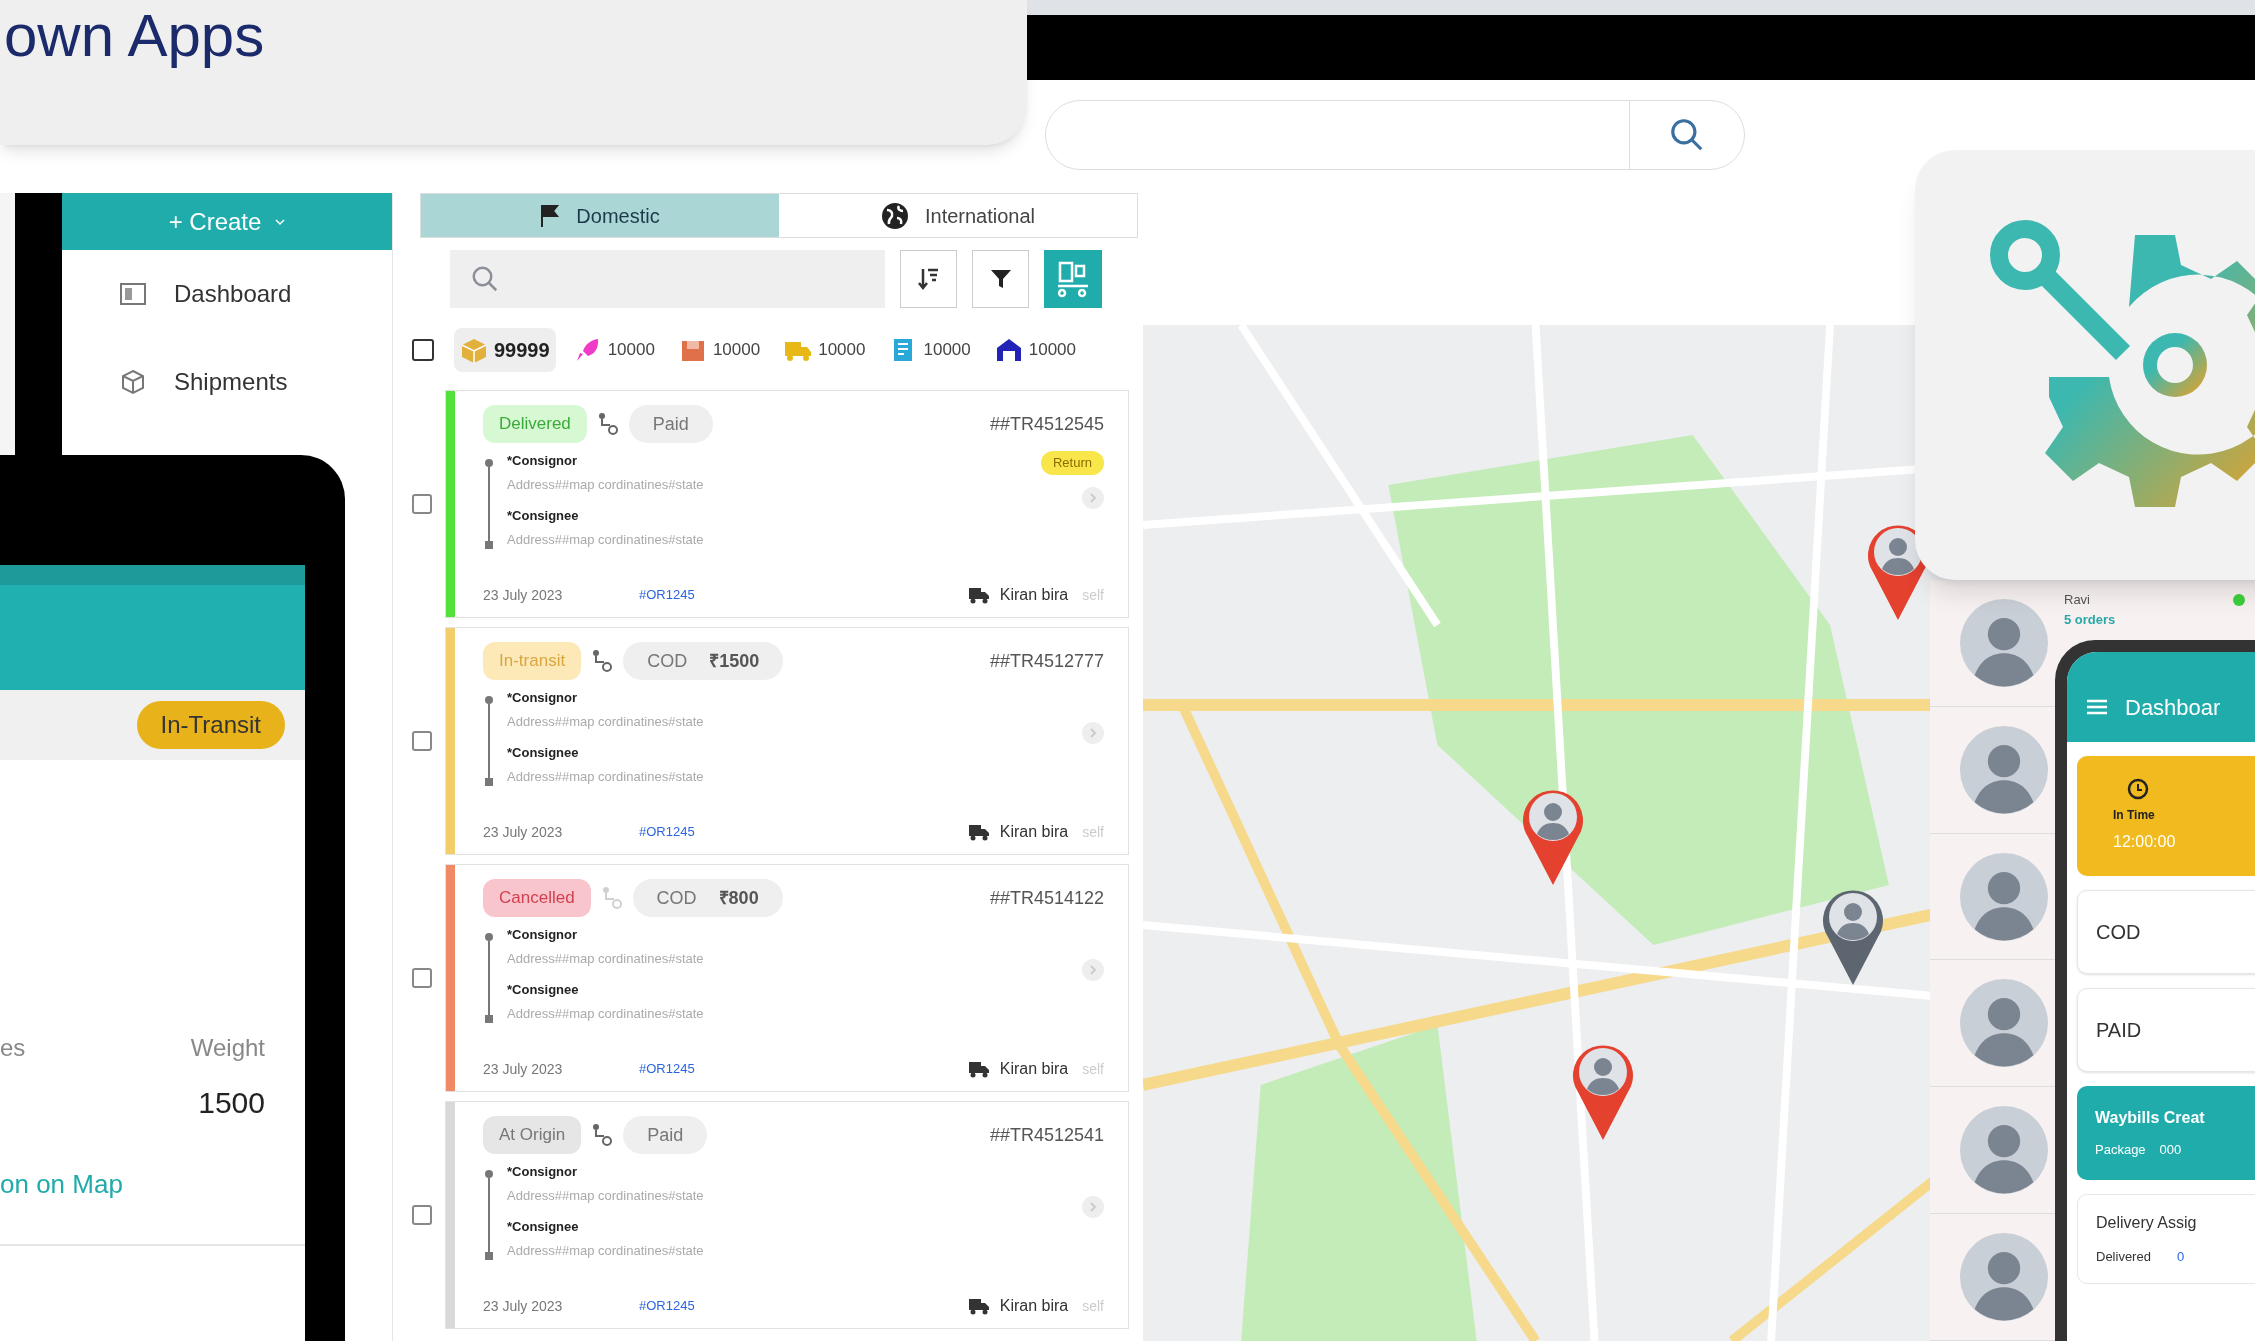 This screenshot has height=1341, width=2255. What do you see at coordinates (532, 1135) in the screenshot?
I see `status-badge: At Origin` at bounding box center [532, 1135].